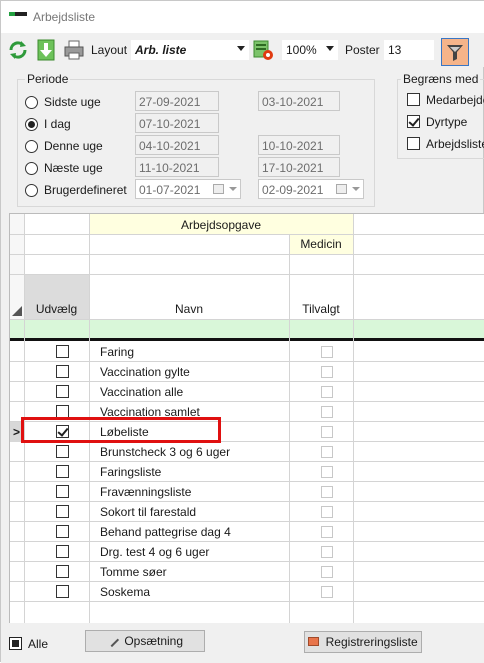 This screenshot has height=663, width=484. What do you see at coordinates (154, 641) in the screenshot?
I see `opsaetning-label: Opsætning` at bounding box center [154, 641].